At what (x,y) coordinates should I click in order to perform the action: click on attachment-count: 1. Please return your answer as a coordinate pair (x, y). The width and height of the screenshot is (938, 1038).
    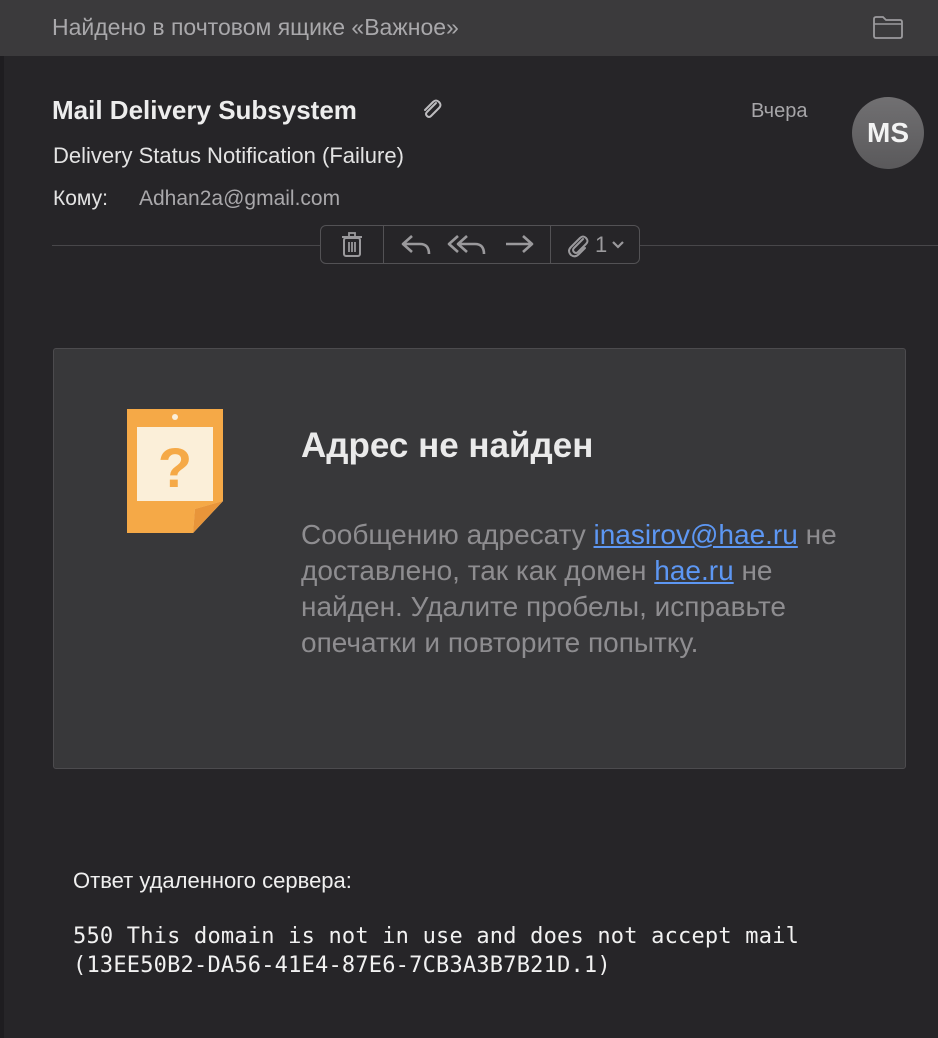
    Looking at the image, I should click on (601, 244).